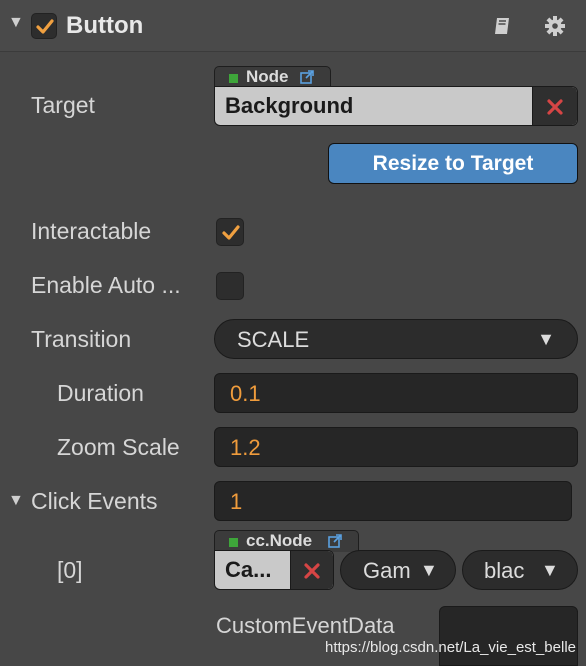  Describe the element at coordinates (293, 51) in the screenshot. I see `header-divider` at that location.